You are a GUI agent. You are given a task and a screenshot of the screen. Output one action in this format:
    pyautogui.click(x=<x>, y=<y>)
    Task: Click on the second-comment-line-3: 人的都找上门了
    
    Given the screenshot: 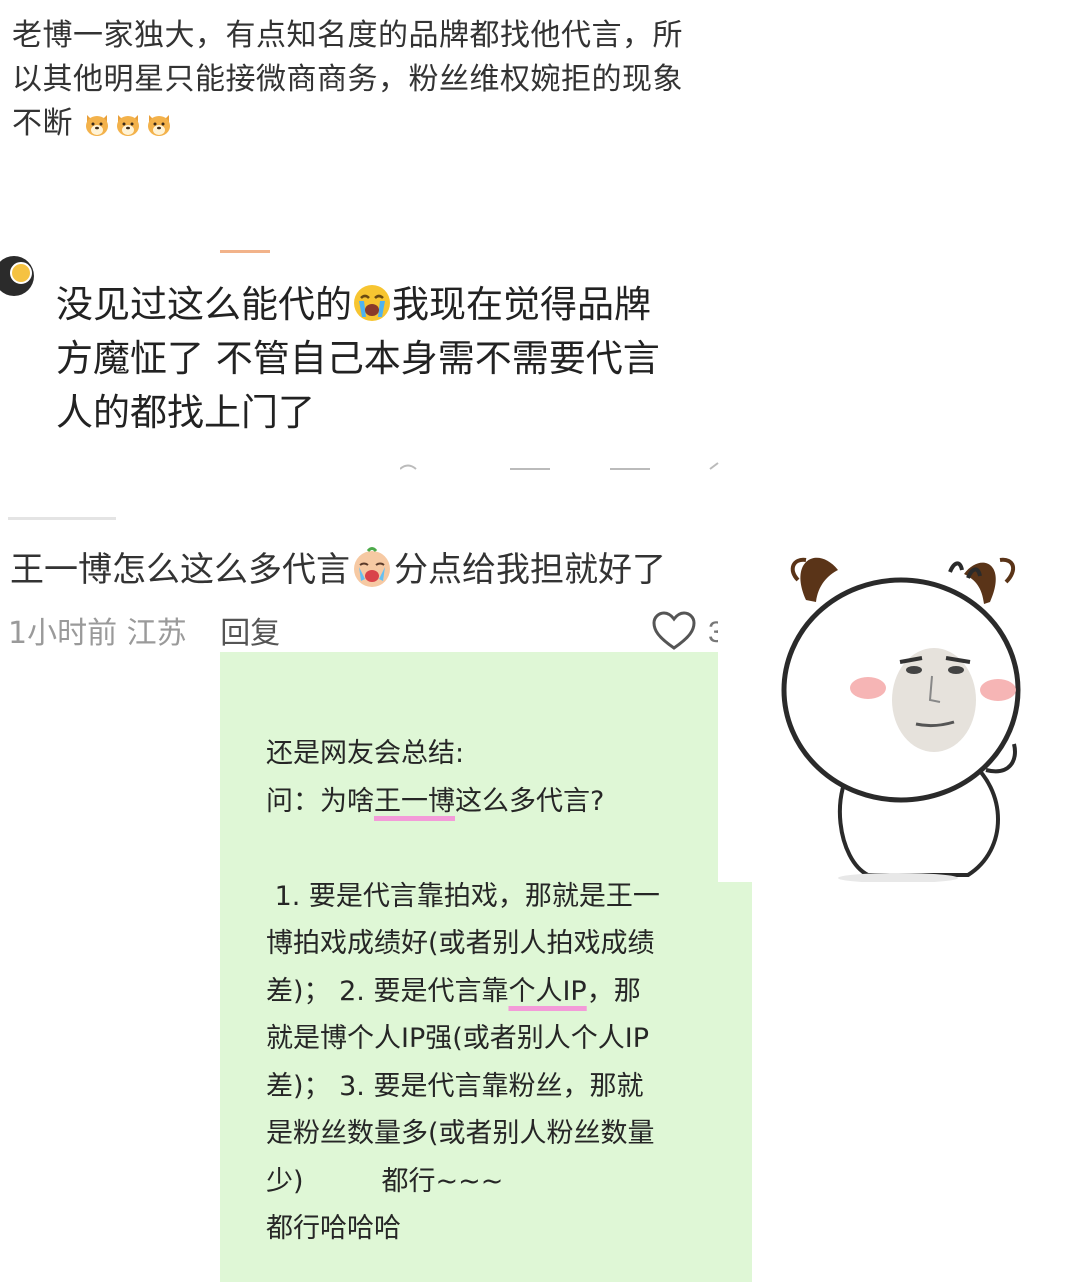 What is the action you would take?
    pyautogui.click(x=185, y=412)
    